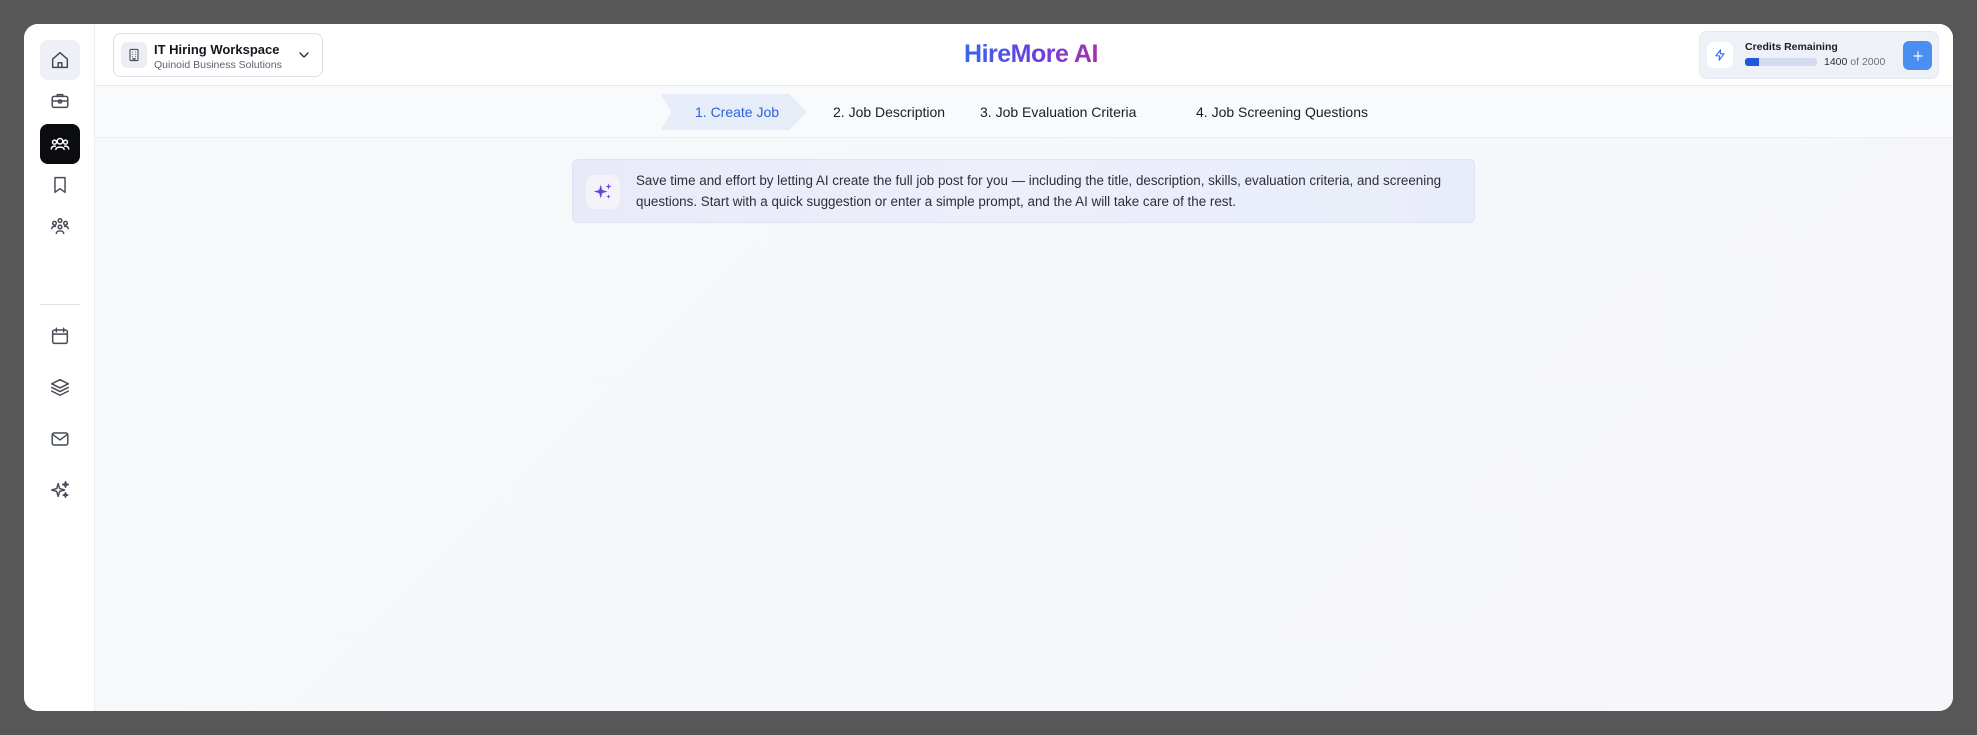 Image resolution: width=1977 pixels, height=735 pixels. I want to click on lightning-icon, so click(1720, 55).